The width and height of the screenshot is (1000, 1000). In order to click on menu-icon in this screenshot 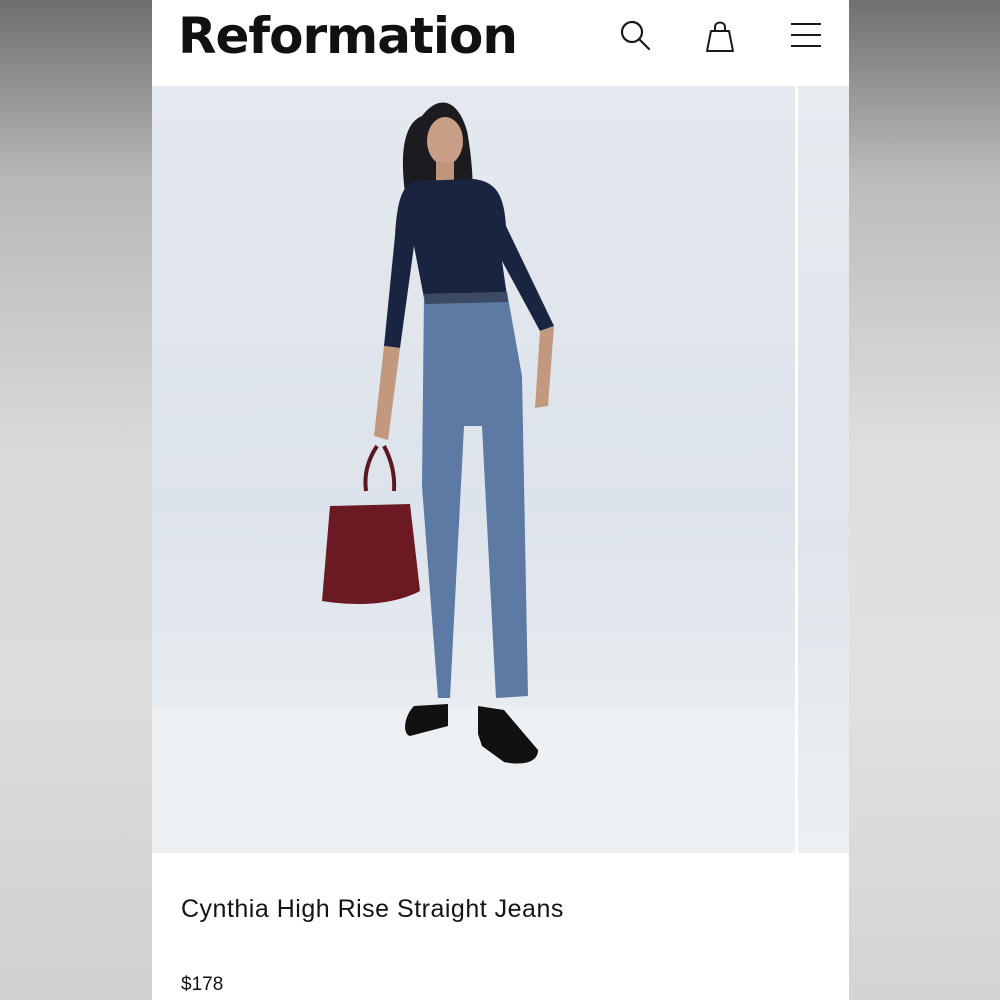, I will do `click(806, 35)`.